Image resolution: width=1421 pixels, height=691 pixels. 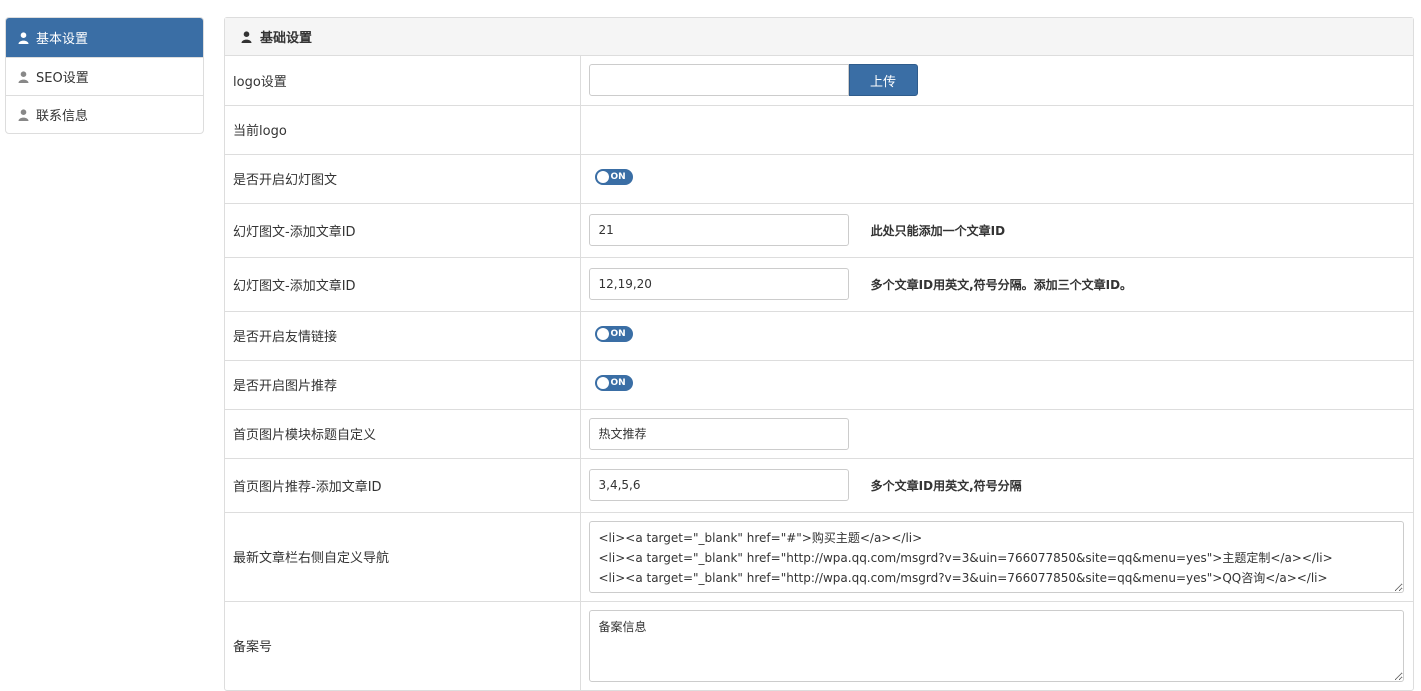 I want to click on form-row-current-logo: 当前logo, so click(x=819, y=129).